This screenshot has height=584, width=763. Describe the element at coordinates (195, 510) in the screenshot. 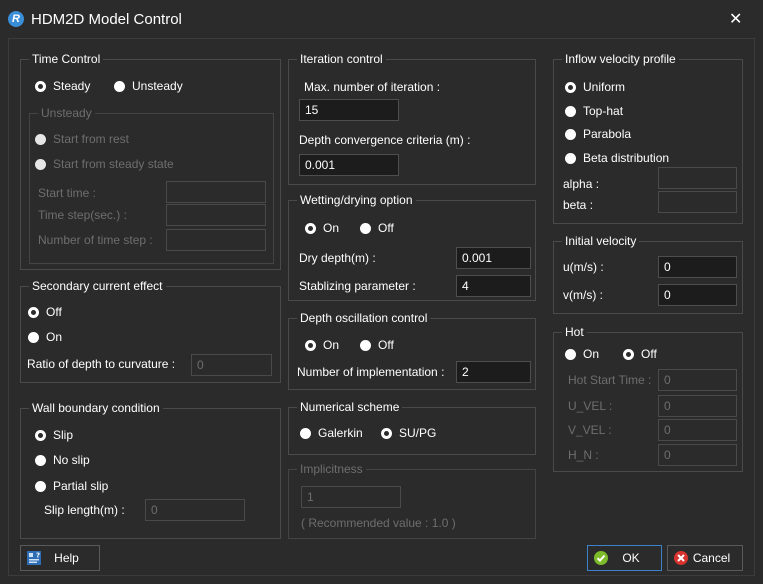

I see `slip-length-input: 0` at that location.